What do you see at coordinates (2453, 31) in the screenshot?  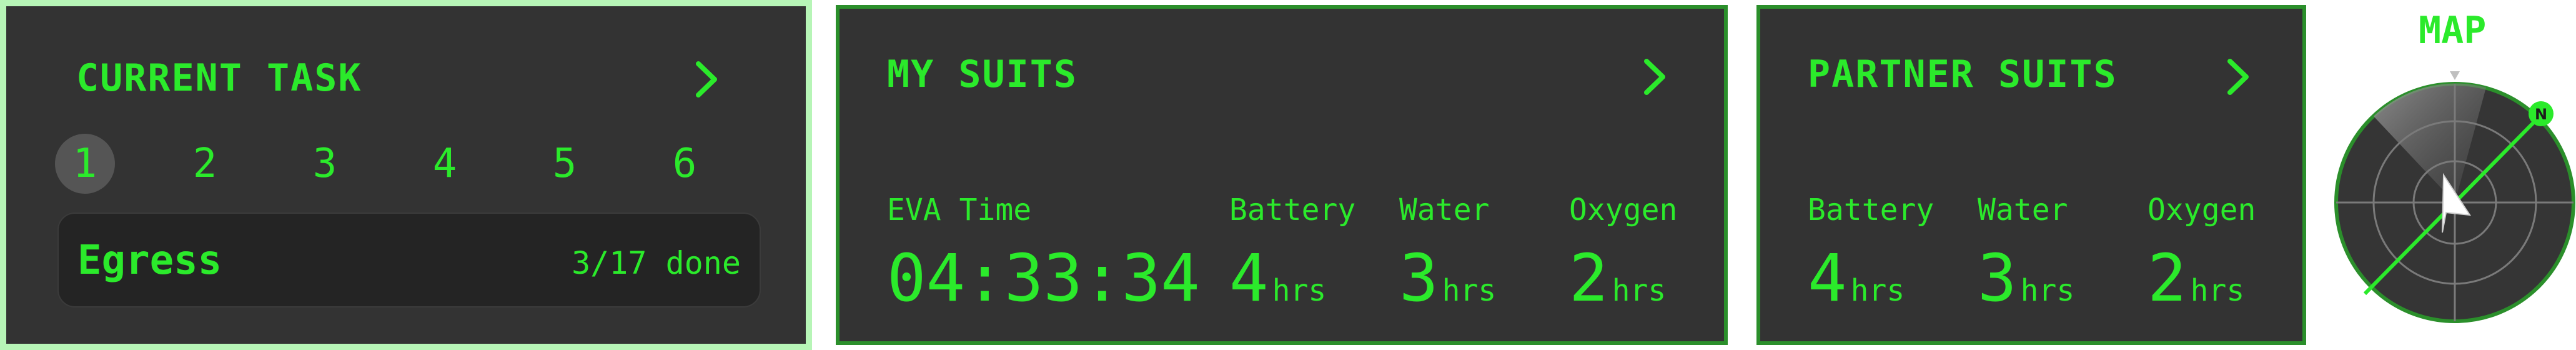 I see `map-title: MAP` at bounding box center [2453, 31].